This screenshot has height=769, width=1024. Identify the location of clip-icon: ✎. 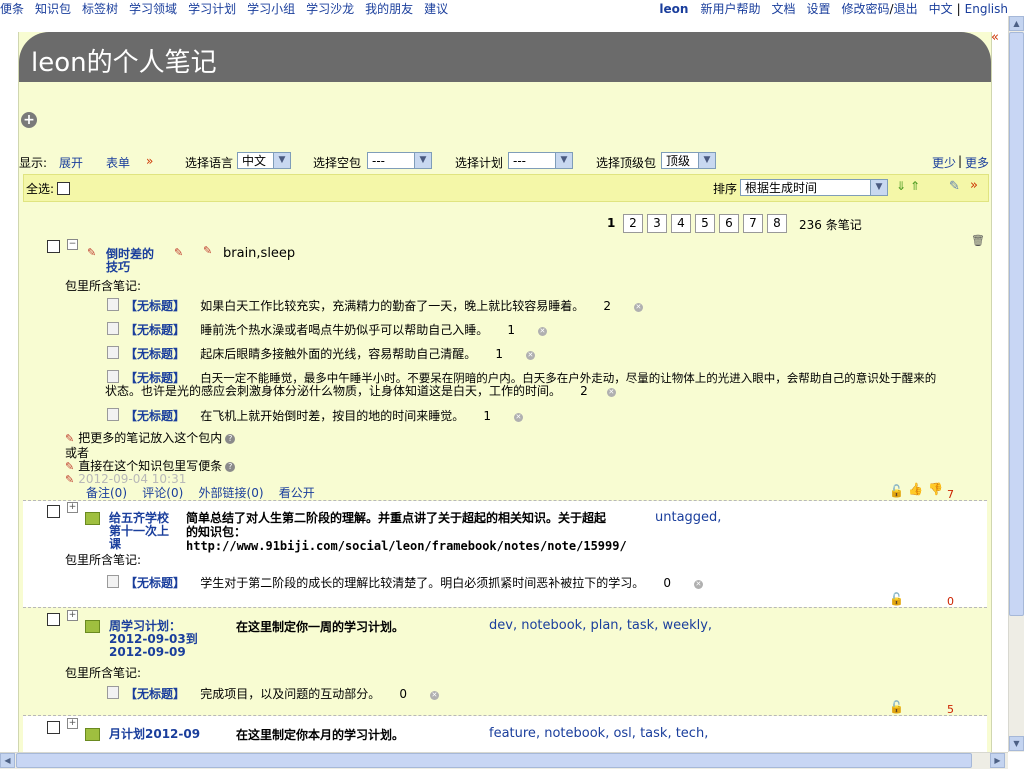
(954, 186).